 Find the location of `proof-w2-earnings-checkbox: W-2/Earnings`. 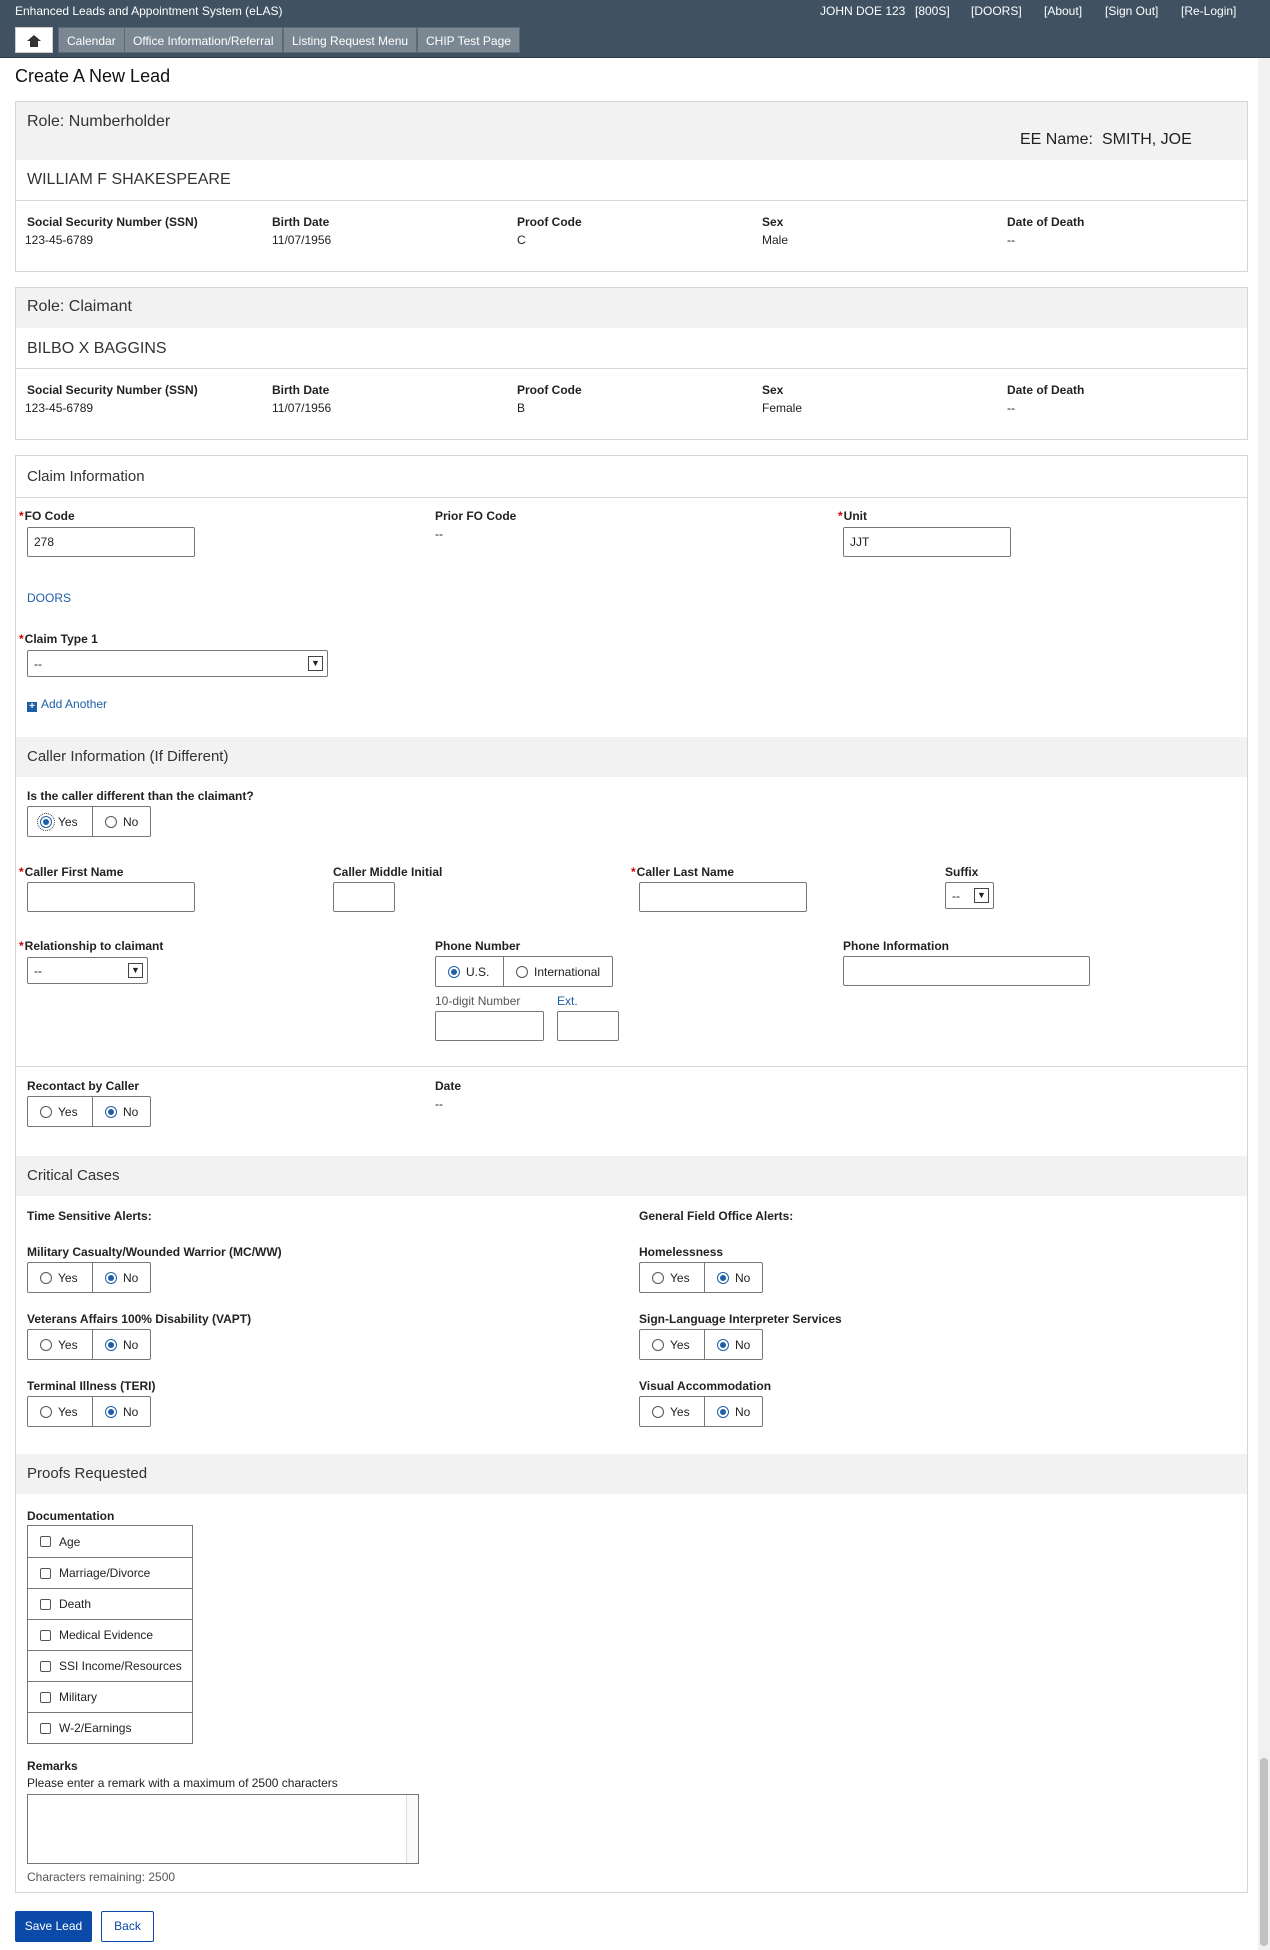

proof-w2-earnings-checkbox: W-2/Earnings is located at coordinates (110, 1727).